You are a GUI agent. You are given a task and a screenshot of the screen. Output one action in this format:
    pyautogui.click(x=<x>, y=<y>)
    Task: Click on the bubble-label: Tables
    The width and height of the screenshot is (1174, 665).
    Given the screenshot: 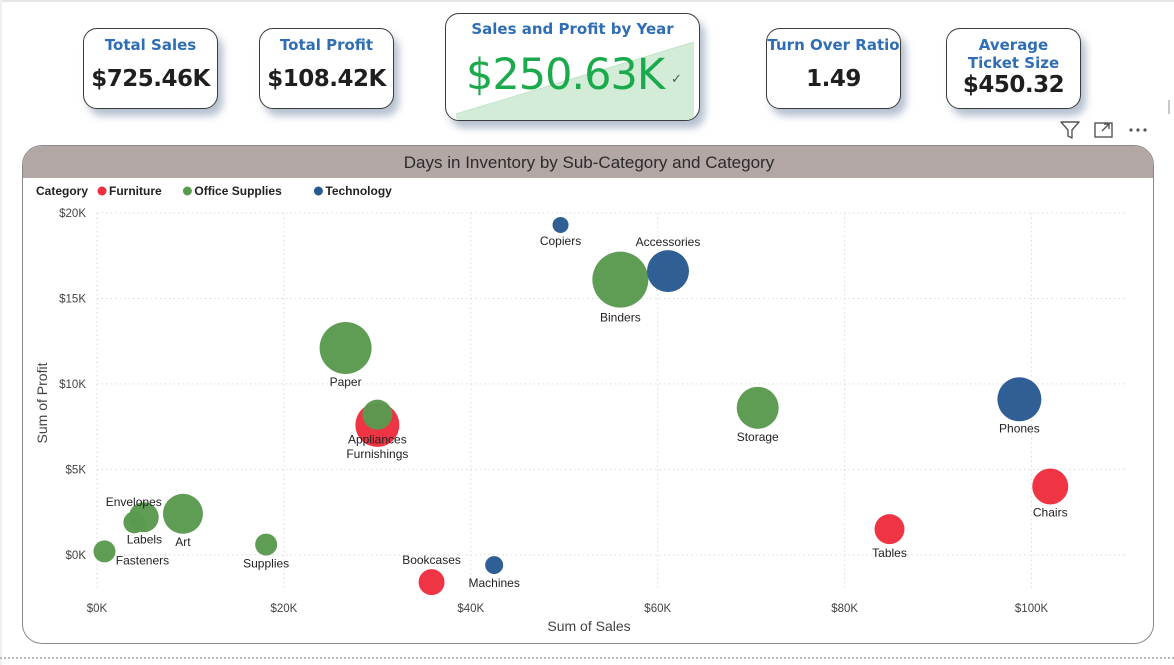 What is the action you would take?
    pyautogui.click(x=889, y=553)
    